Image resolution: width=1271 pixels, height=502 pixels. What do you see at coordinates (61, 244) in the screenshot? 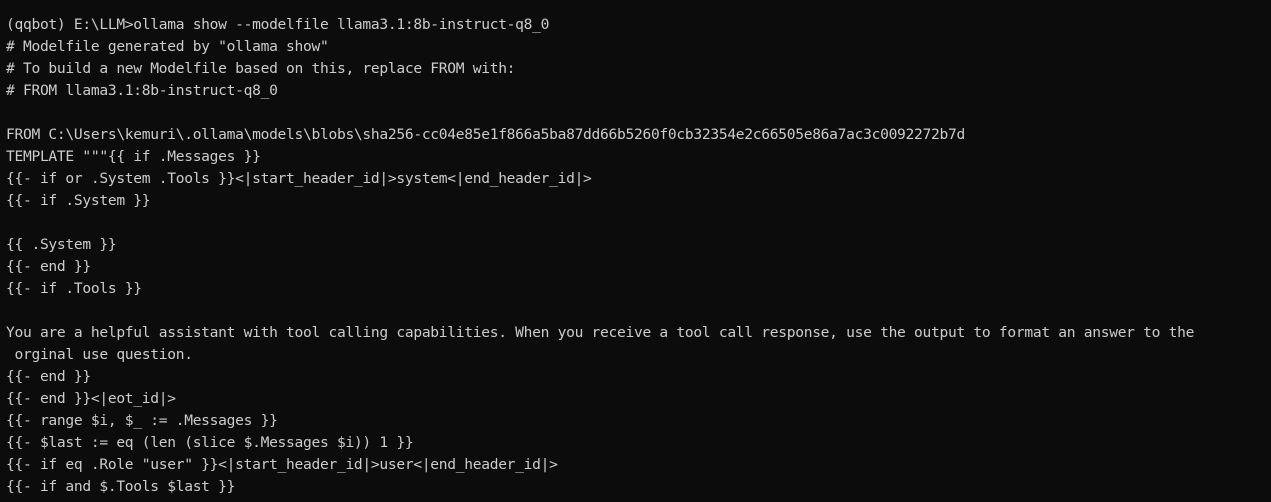
I see `terminal-line: {{ .System }}` at bounding box center [61, 244].